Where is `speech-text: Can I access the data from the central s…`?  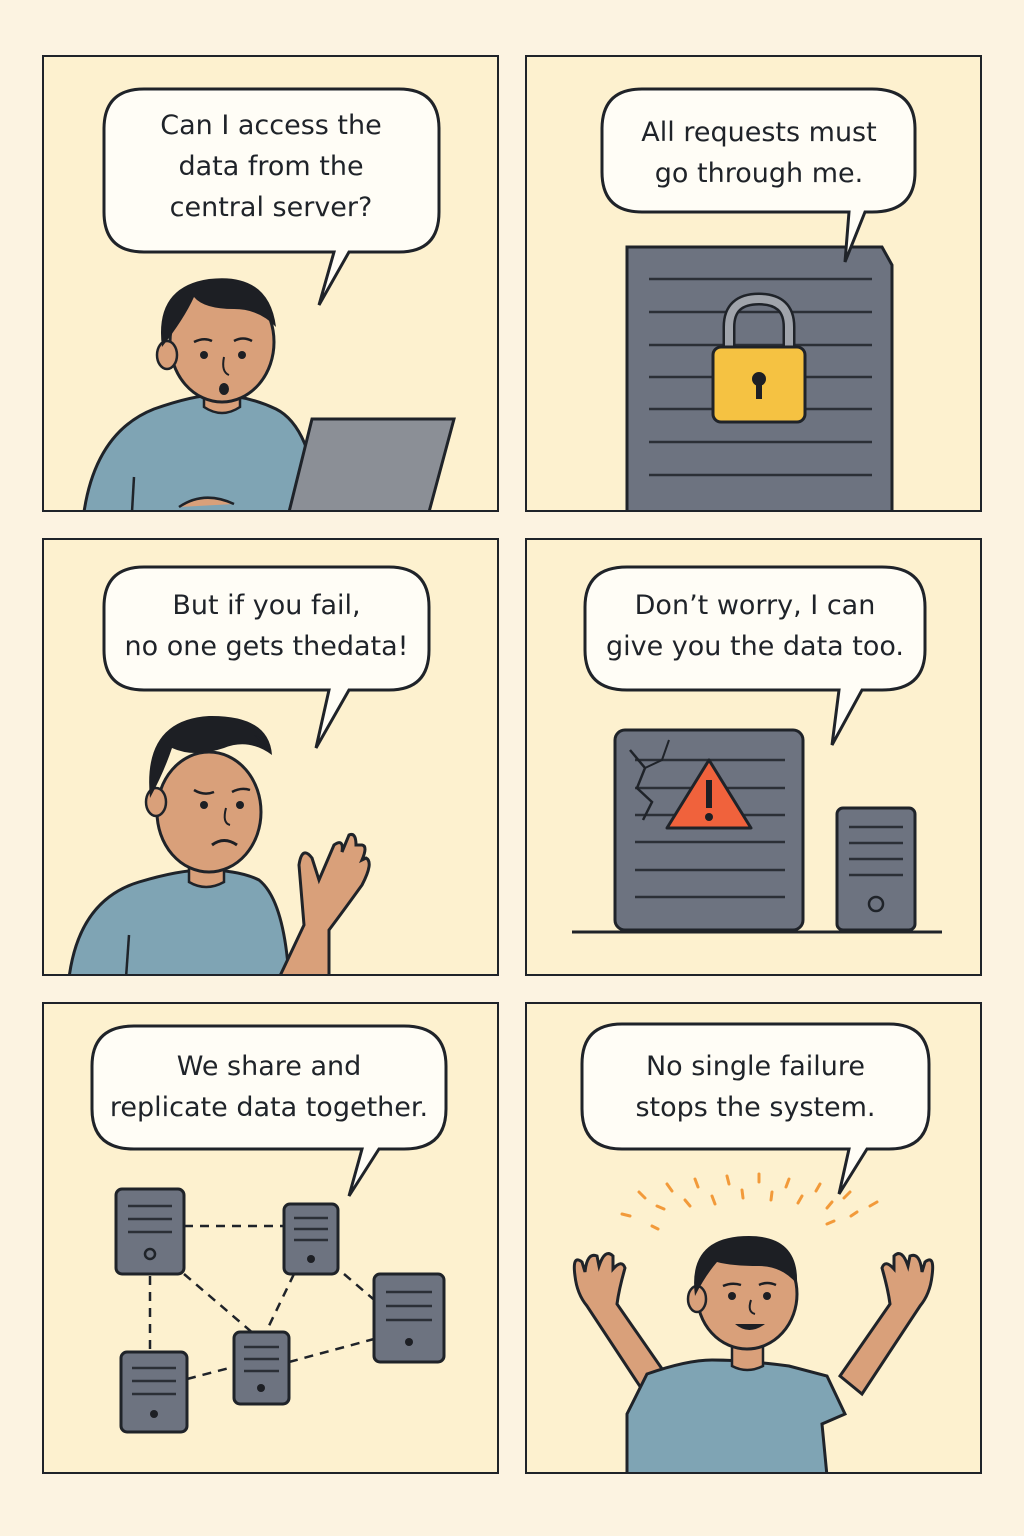
speech-text: Can I access the data from the central s… is located at coordinates (271, 166).